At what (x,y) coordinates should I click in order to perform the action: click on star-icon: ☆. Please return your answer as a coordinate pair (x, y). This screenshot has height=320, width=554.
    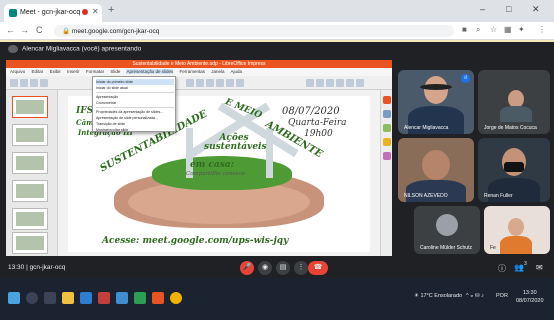
    Looking at the image, I should click on (493, 29).